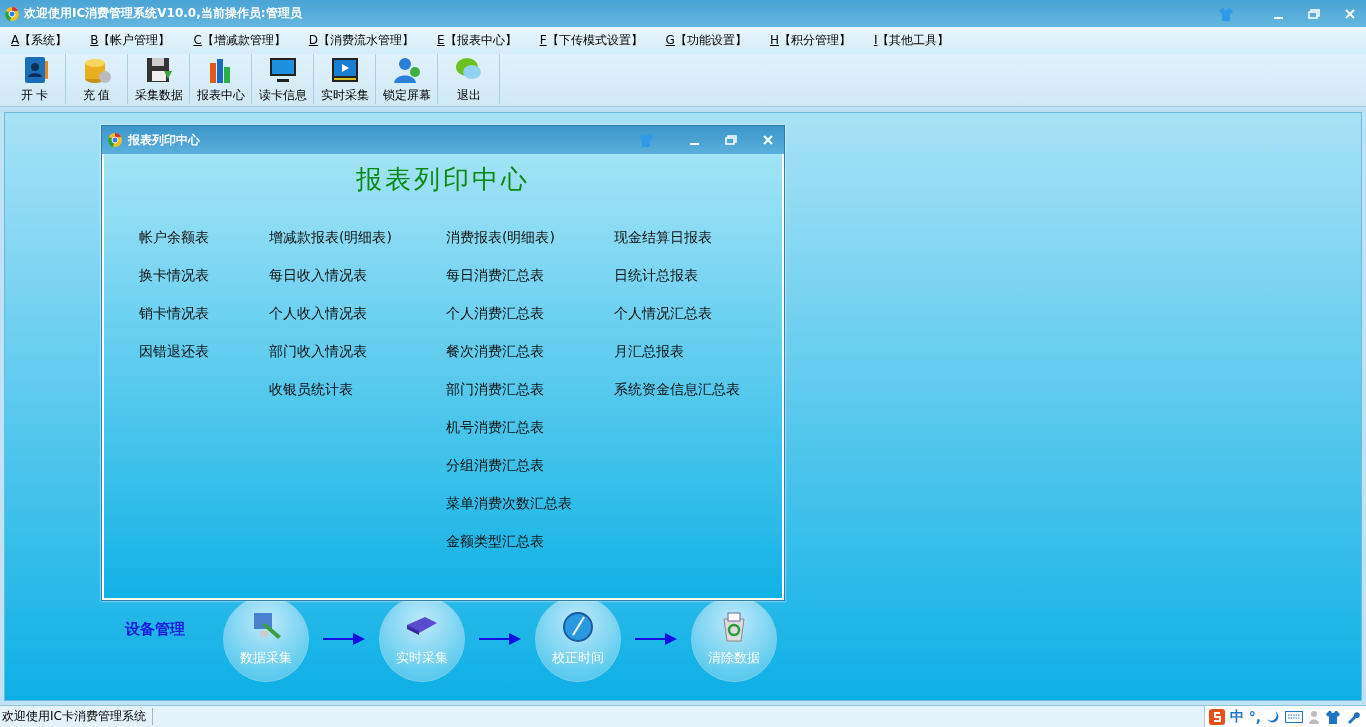  What do you see at coordinates (1236, 716) in the screenshot?
I see `ime-text: 中` at bounding box center [1236, 716].